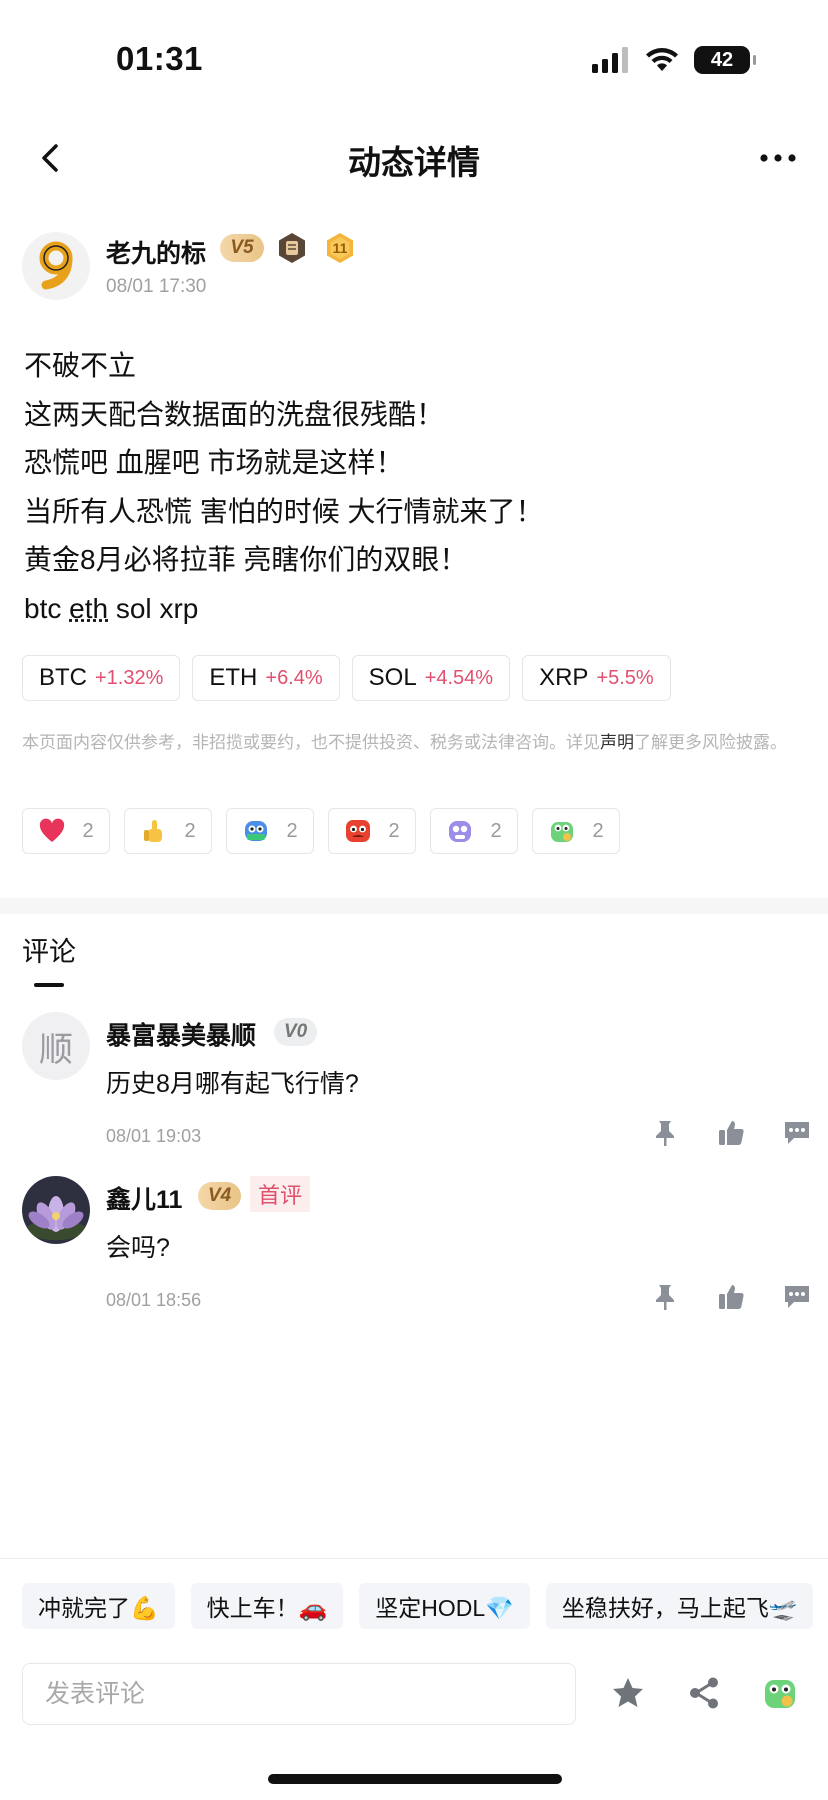 The height and width of the screenshot is (1800, 828). I want to click on nav-bar: 动态详情, so click(414, 158).